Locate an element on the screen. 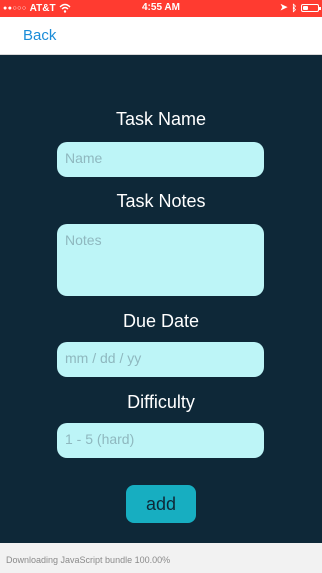  location-icon: ➤ is located at coordinates (284, 7).